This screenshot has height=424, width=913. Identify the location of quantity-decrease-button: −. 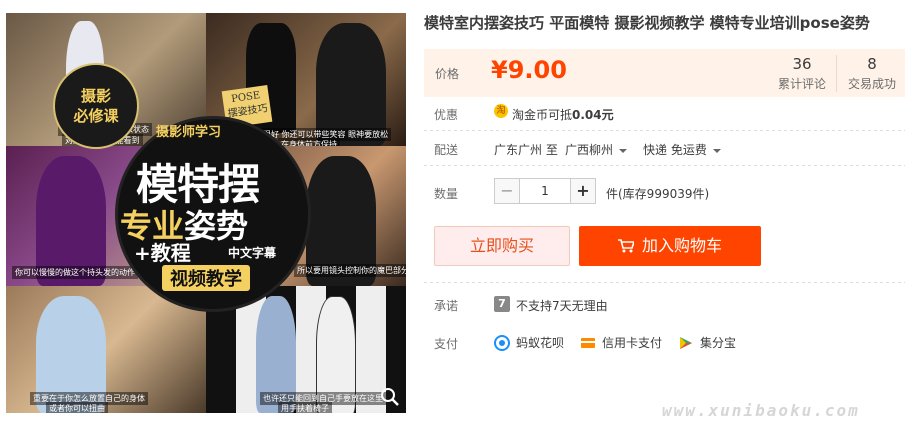
(507, 191).